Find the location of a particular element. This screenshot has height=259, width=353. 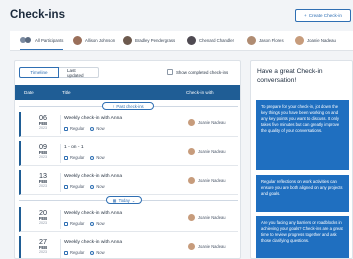

today-pill: ▦ Today ⌄ is located at coordinates (124, 200).